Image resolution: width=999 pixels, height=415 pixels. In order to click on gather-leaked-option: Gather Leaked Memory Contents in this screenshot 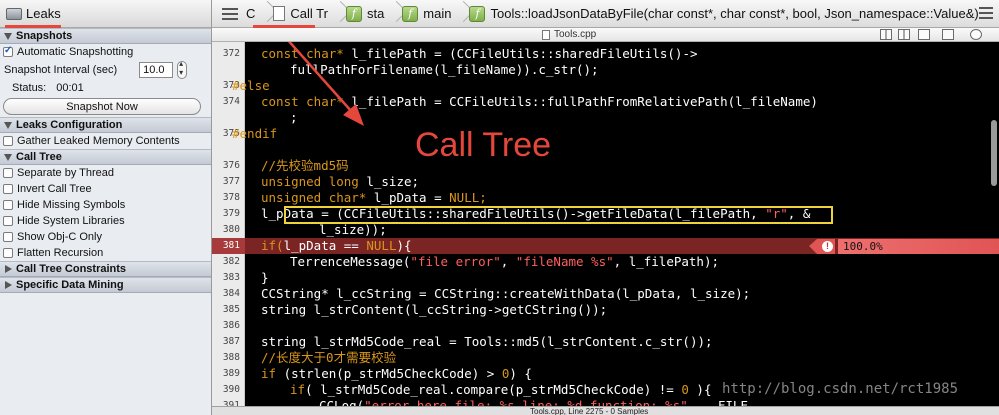, I will do `click(105, 141)`.